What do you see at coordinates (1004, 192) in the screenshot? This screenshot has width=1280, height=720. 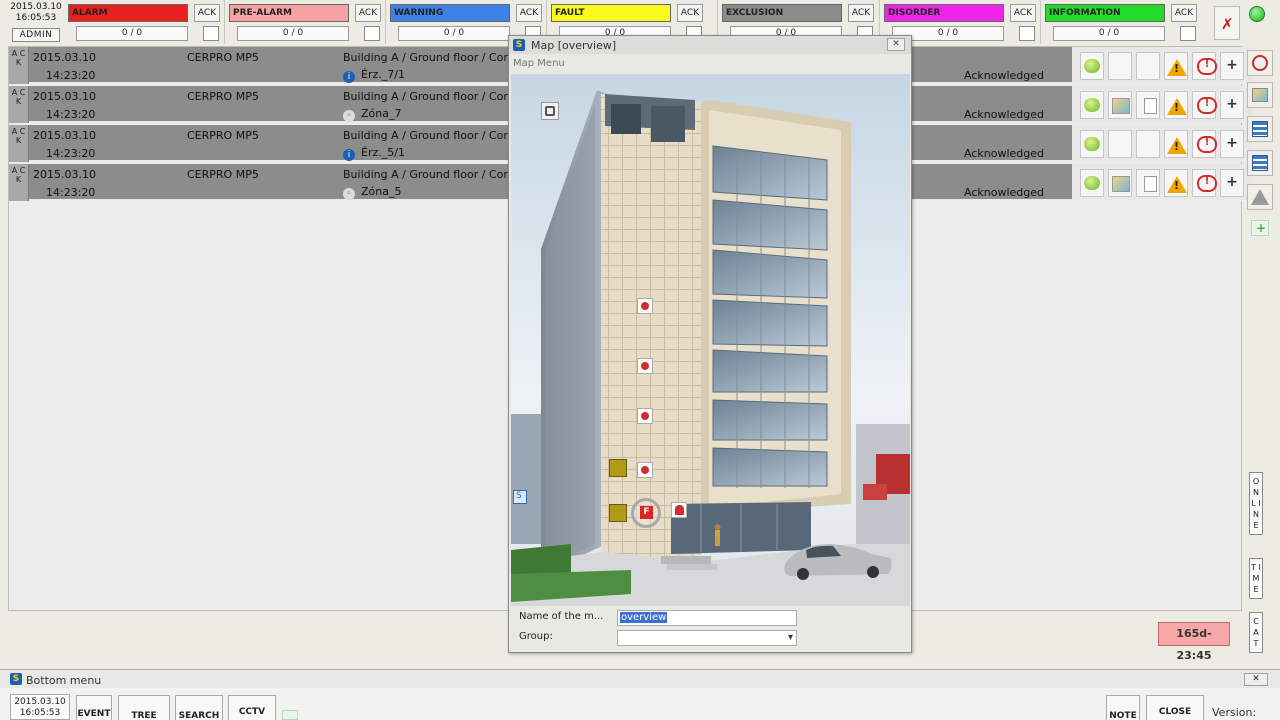 I see `event-status: Acknowledged` at bounding box center [1004, 192].